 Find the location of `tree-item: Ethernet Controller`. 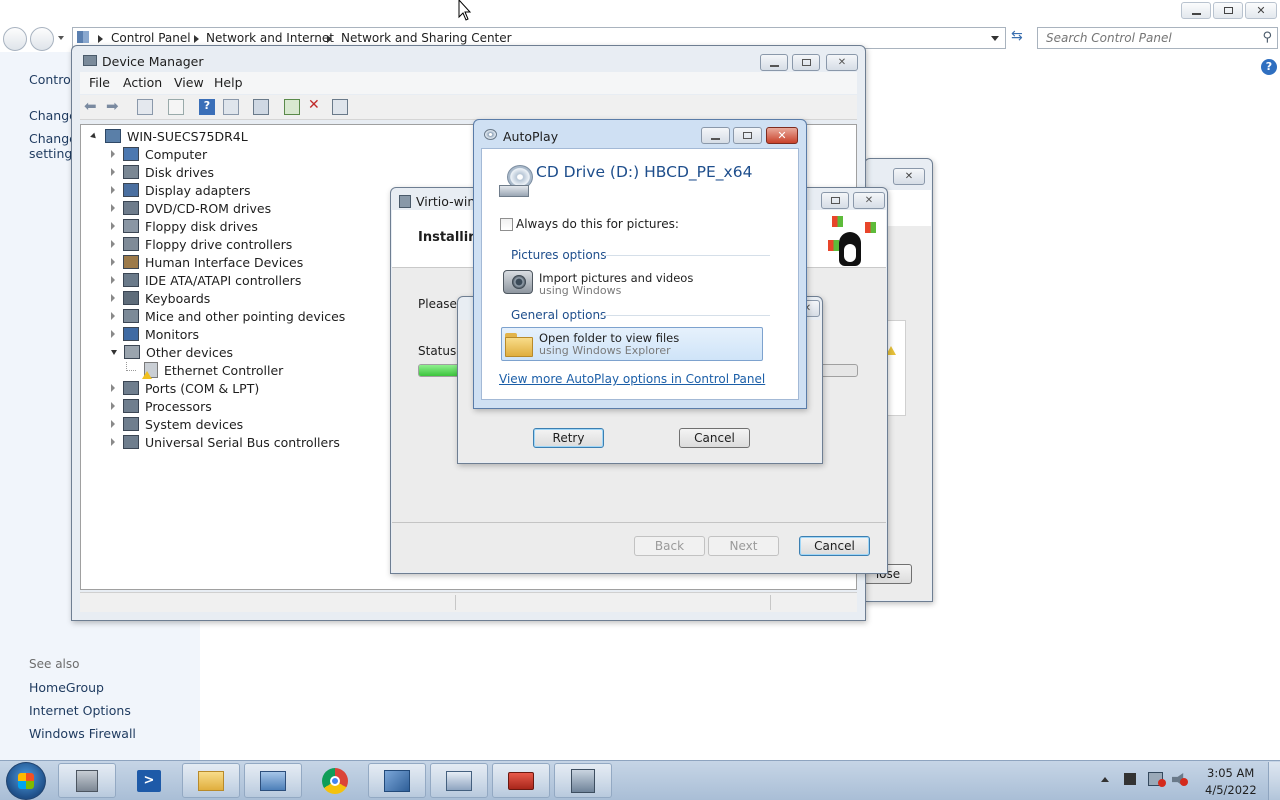

tree-item: Ethernet Controller is located at coordinates (204, 370).